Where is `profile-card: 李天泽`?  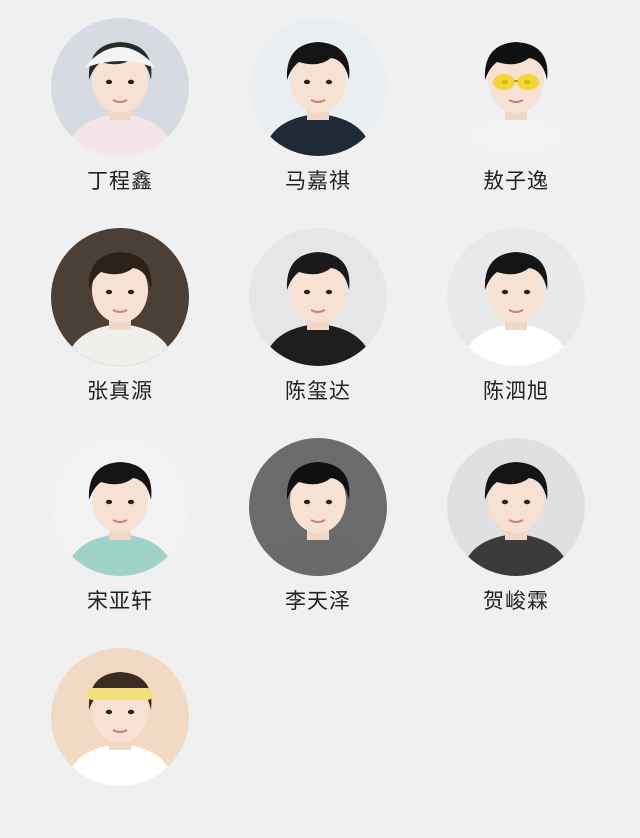 profile-card: 李天泽 is located at coordinates (318, 533).